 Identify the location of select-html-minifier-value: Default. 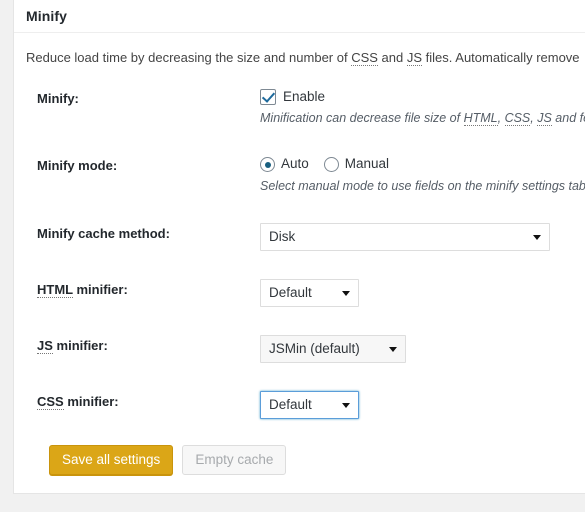
(290, 292).